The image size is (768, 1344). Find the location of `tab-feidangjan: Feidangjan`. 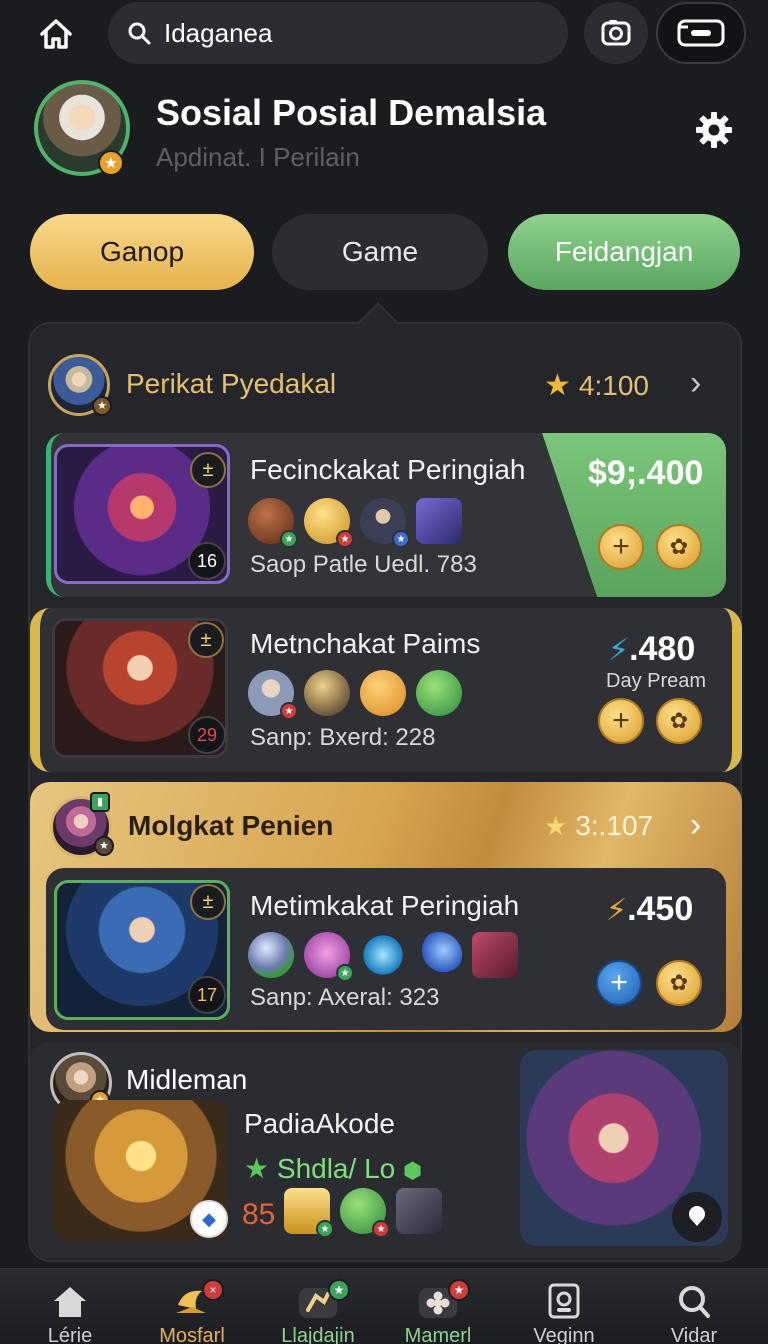

tab-feidangjan: Feidangjan is located at coordinates (624, 252).